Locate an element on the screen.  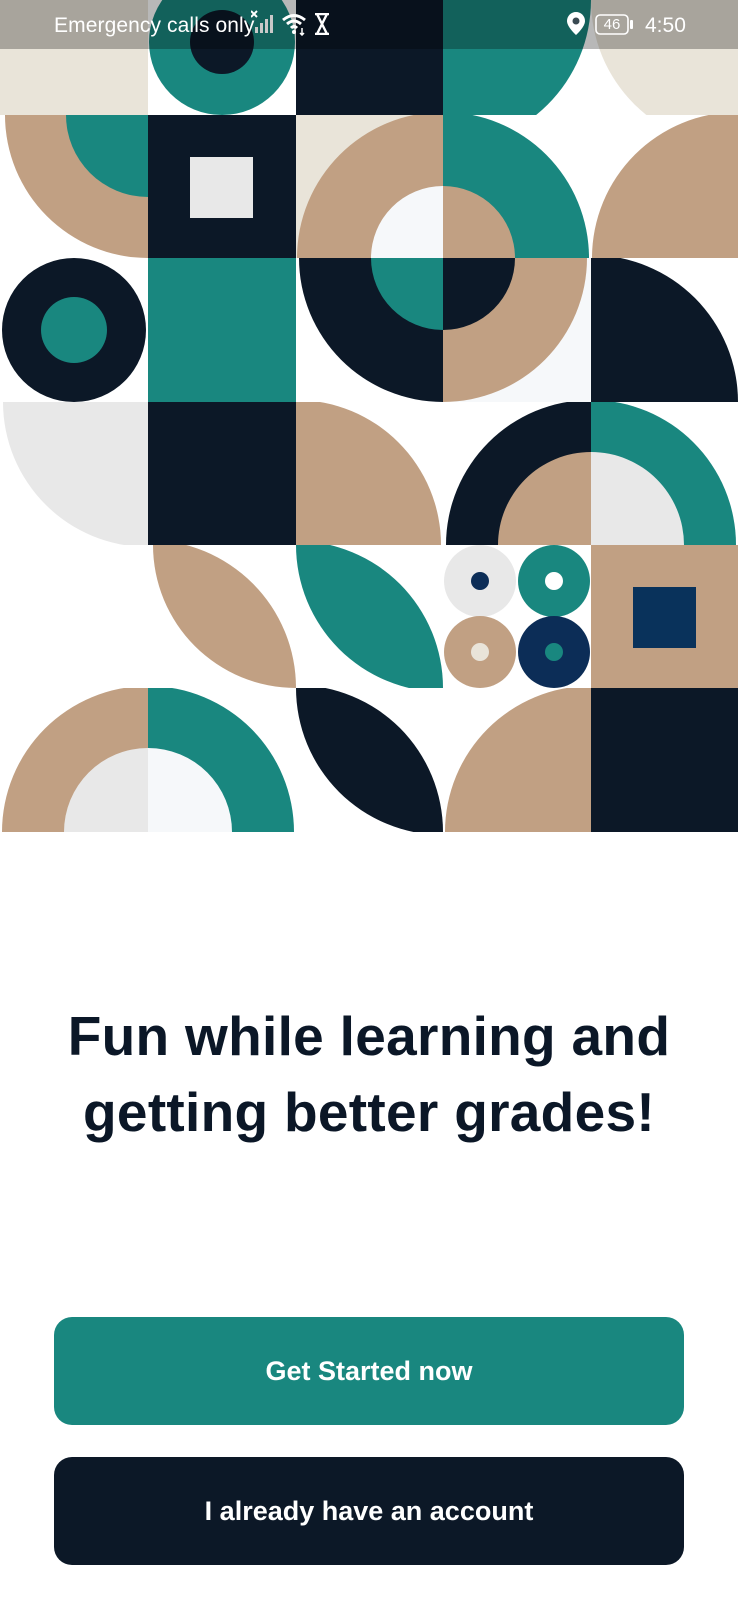
hourglass-icon is located at coordinates (322, 26).